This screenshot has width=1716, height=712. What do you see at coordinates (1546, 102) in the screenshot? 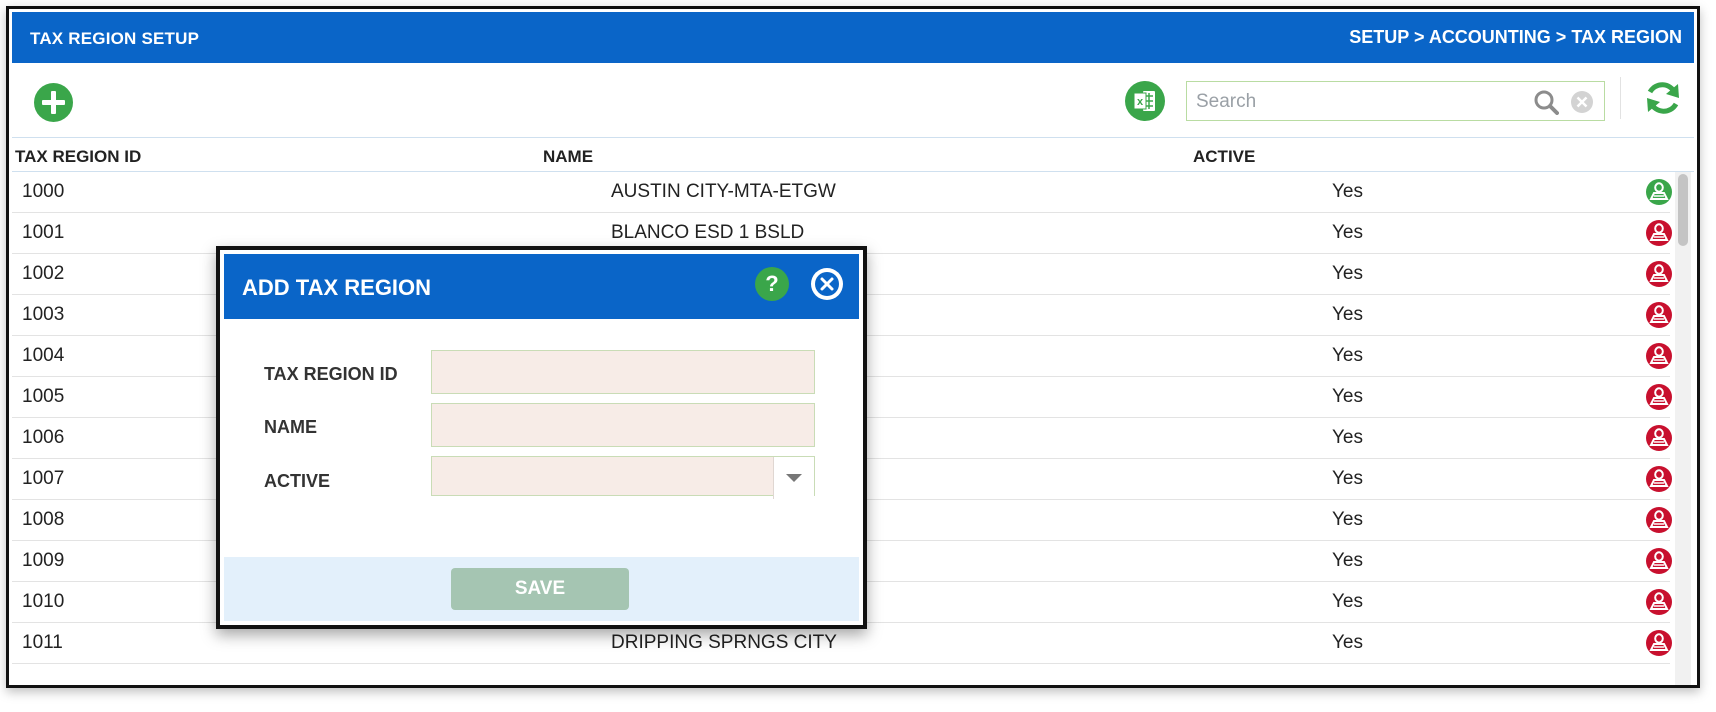
I see `search-icon` at bounding box center [1546, 102].